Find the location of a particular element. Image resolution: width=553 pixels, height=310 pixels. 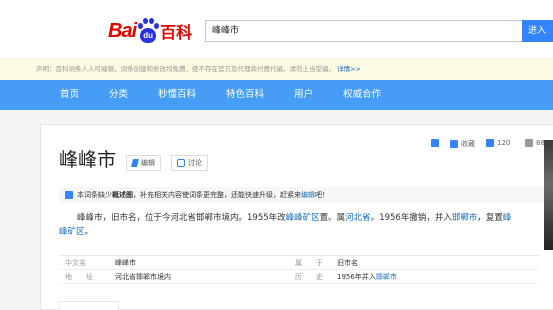

table-row: 中文名 峰峰市 属 于 旧市名 is located at coordinates (299, 263).